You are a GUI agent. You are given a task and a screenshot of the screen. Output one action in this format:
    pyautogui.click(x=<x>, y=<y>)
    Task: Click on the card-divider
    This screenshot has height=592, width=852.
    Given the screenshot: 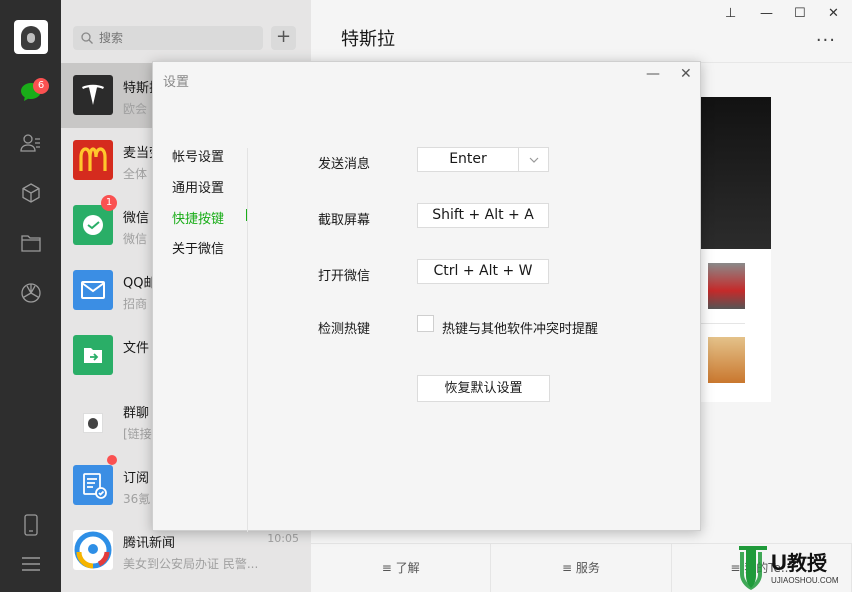 What is the action you would take?
    pyautogui.click(x=722, y=323)
    